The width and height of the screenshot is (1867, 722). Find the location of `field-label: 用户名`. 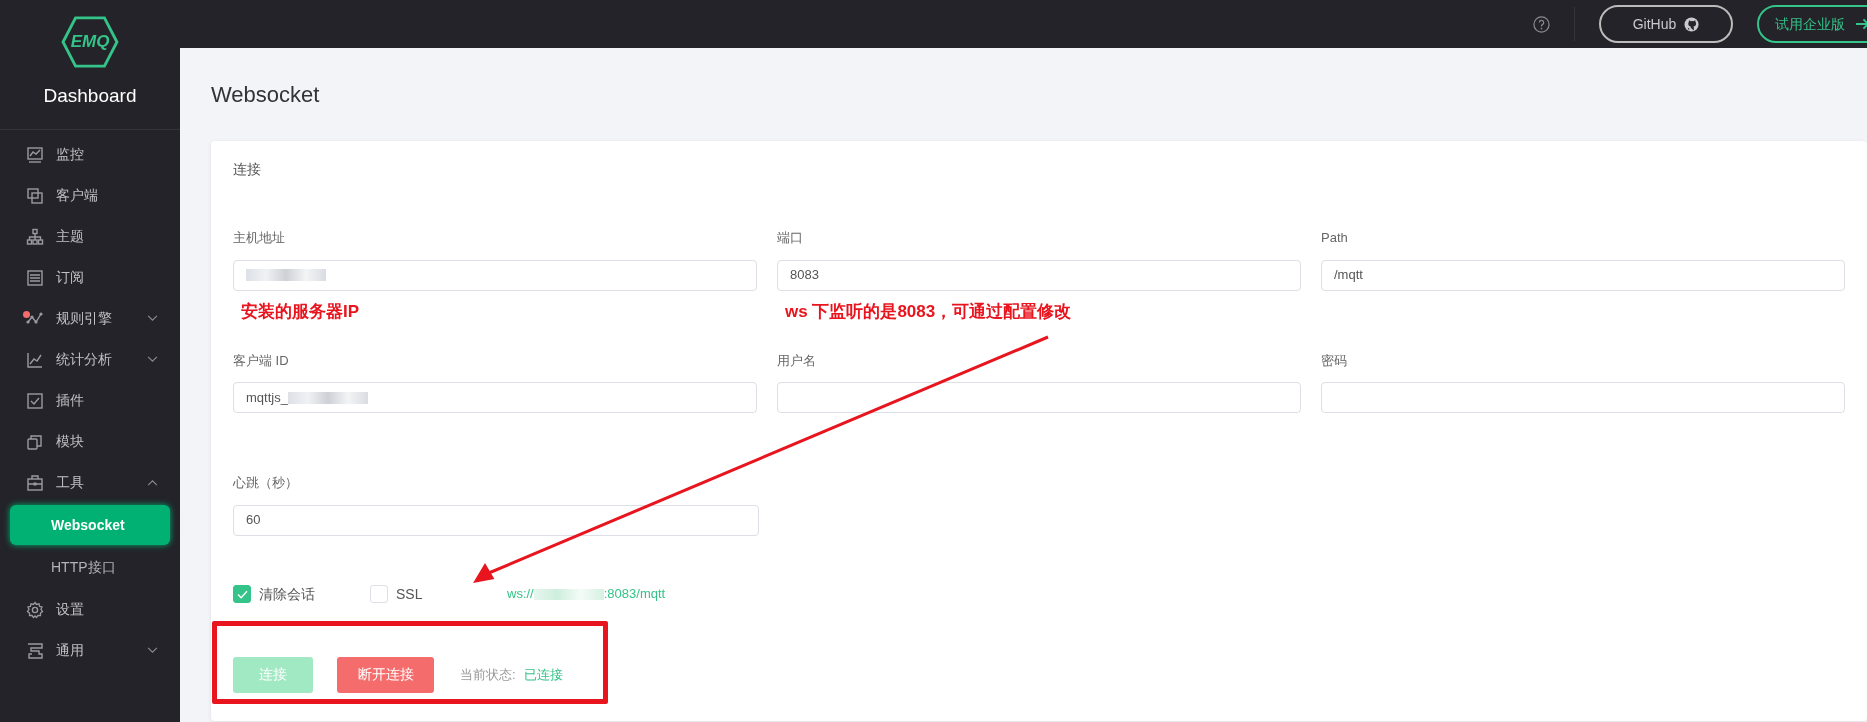

field-label: 用户名 is located at coordinates (797, 360).